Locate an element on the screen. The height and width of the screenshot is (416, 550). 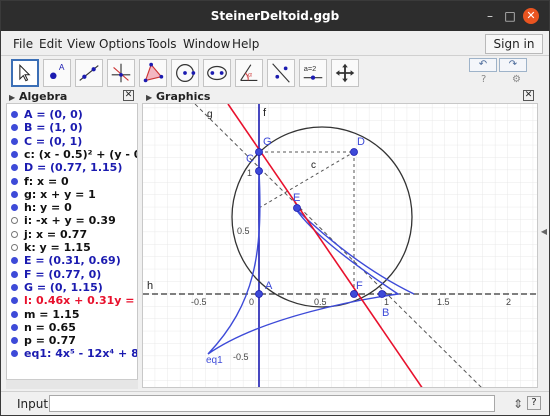
slider-tool: a=2 is located at coordinates (313, 73).